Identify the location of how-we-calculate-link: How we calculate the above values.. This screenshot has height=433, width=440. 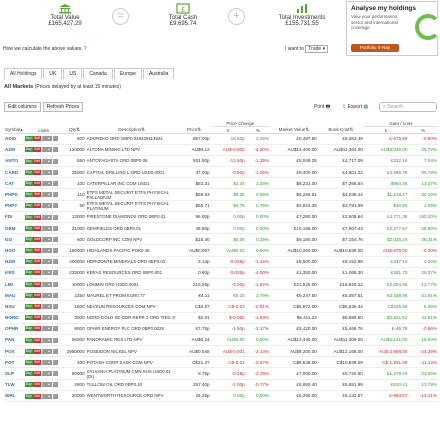
(43, 49).